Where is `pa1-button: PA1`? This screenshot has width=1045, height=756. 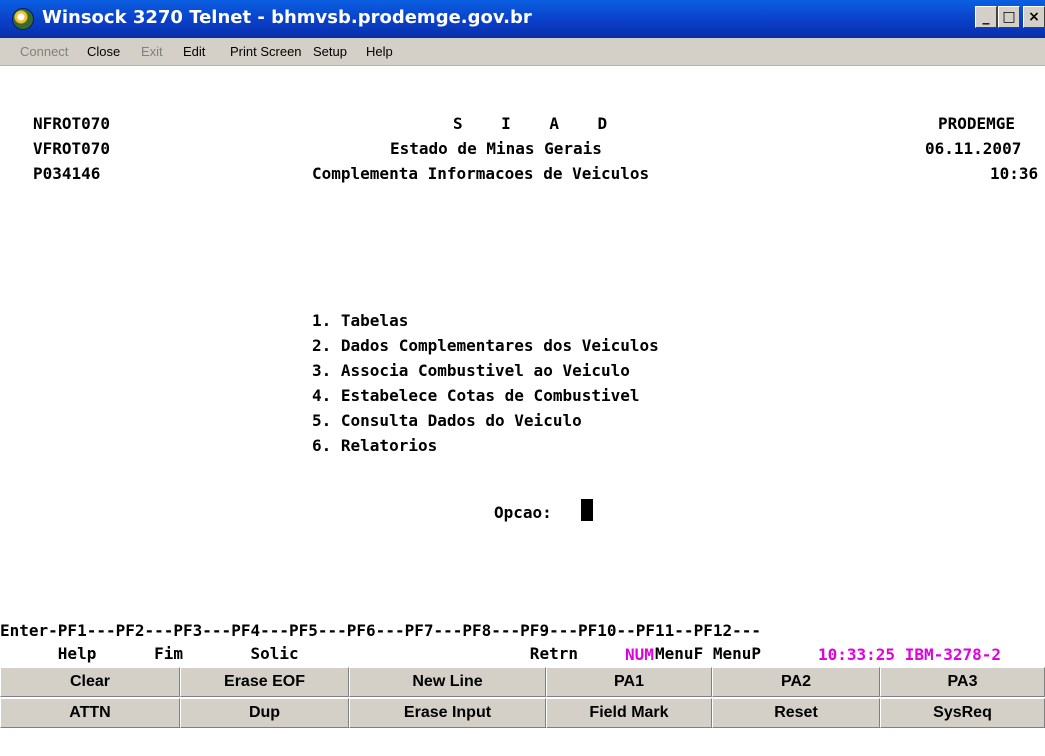
pa1-button: PA1 is located at coordinates (629, 682).